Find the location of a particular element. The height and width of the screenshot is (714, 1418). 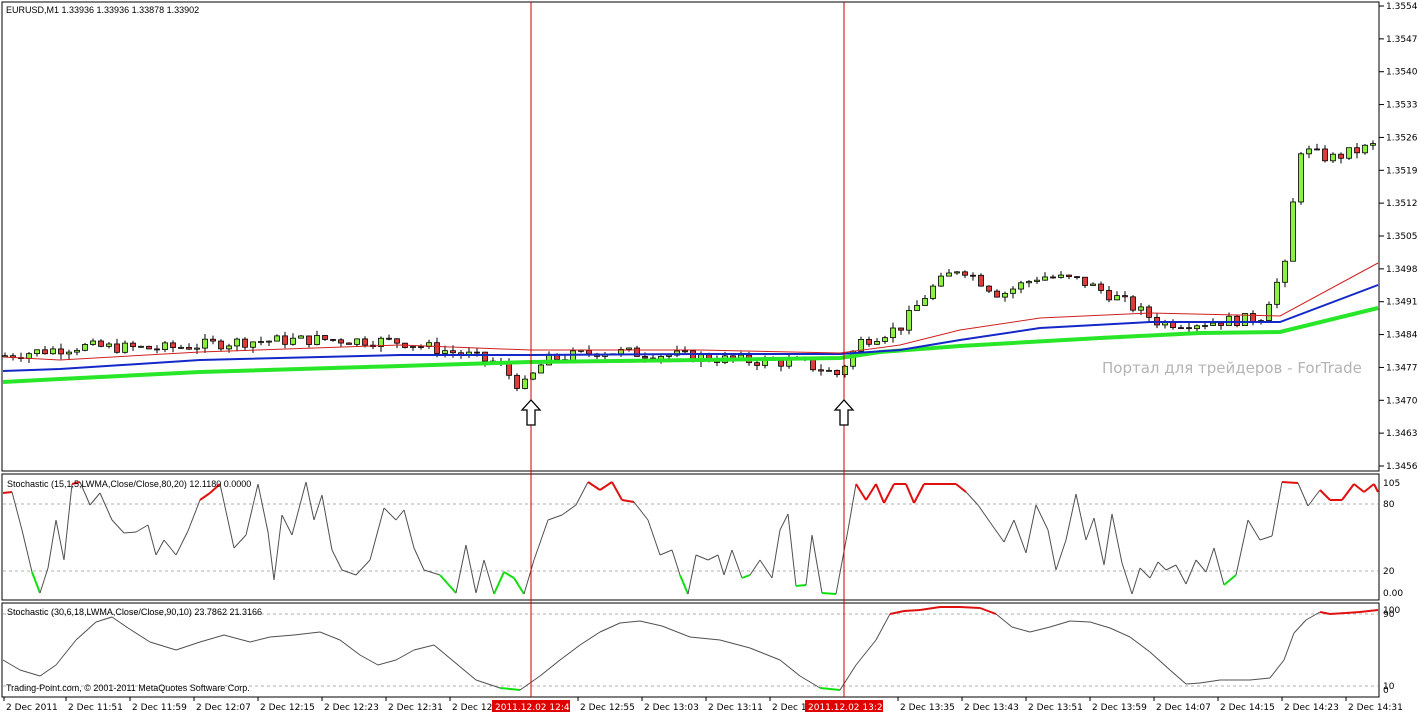

price-tick-label: 1.35405 is located at coordinates (1402, 73).